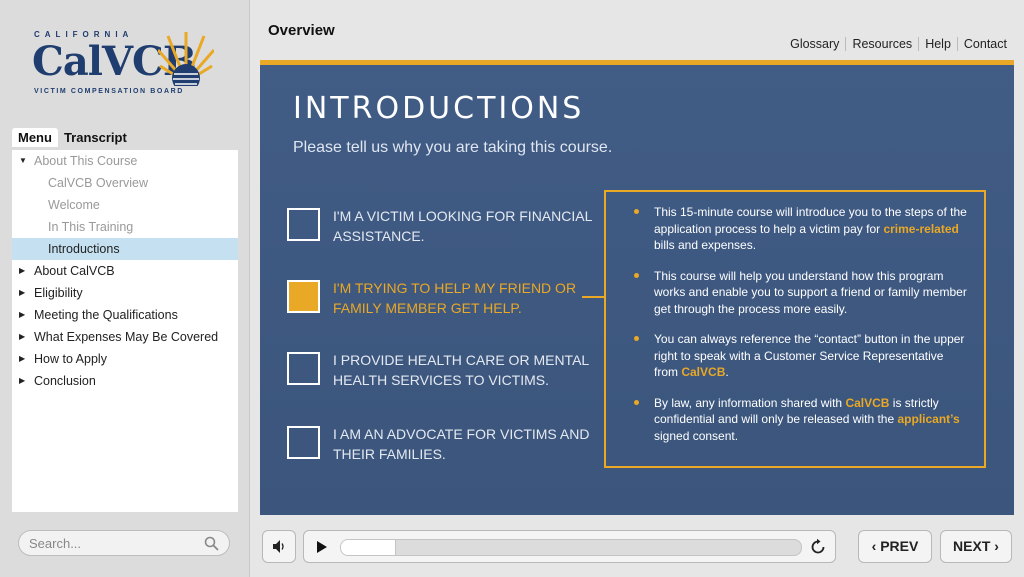 The image size is (1024, 577). I want to click on tab-transcript: Transcript, so click(95, 137).